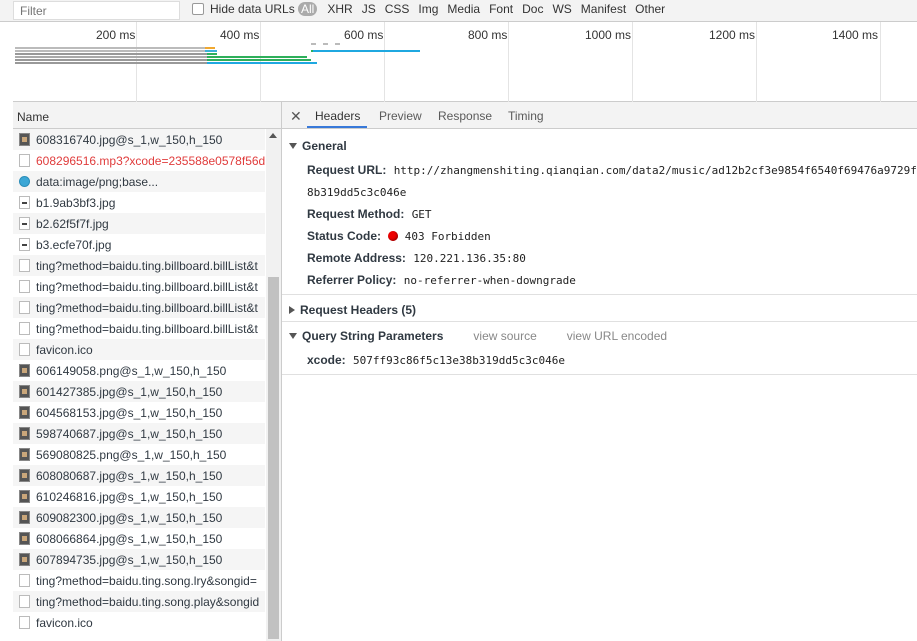 The width and height of the screenshot is (917, 641). What do you see at coordinates (603, 9) in the screenshot?
I see `type-filter-manifest: Manifest` at bounding box center [603, 9].